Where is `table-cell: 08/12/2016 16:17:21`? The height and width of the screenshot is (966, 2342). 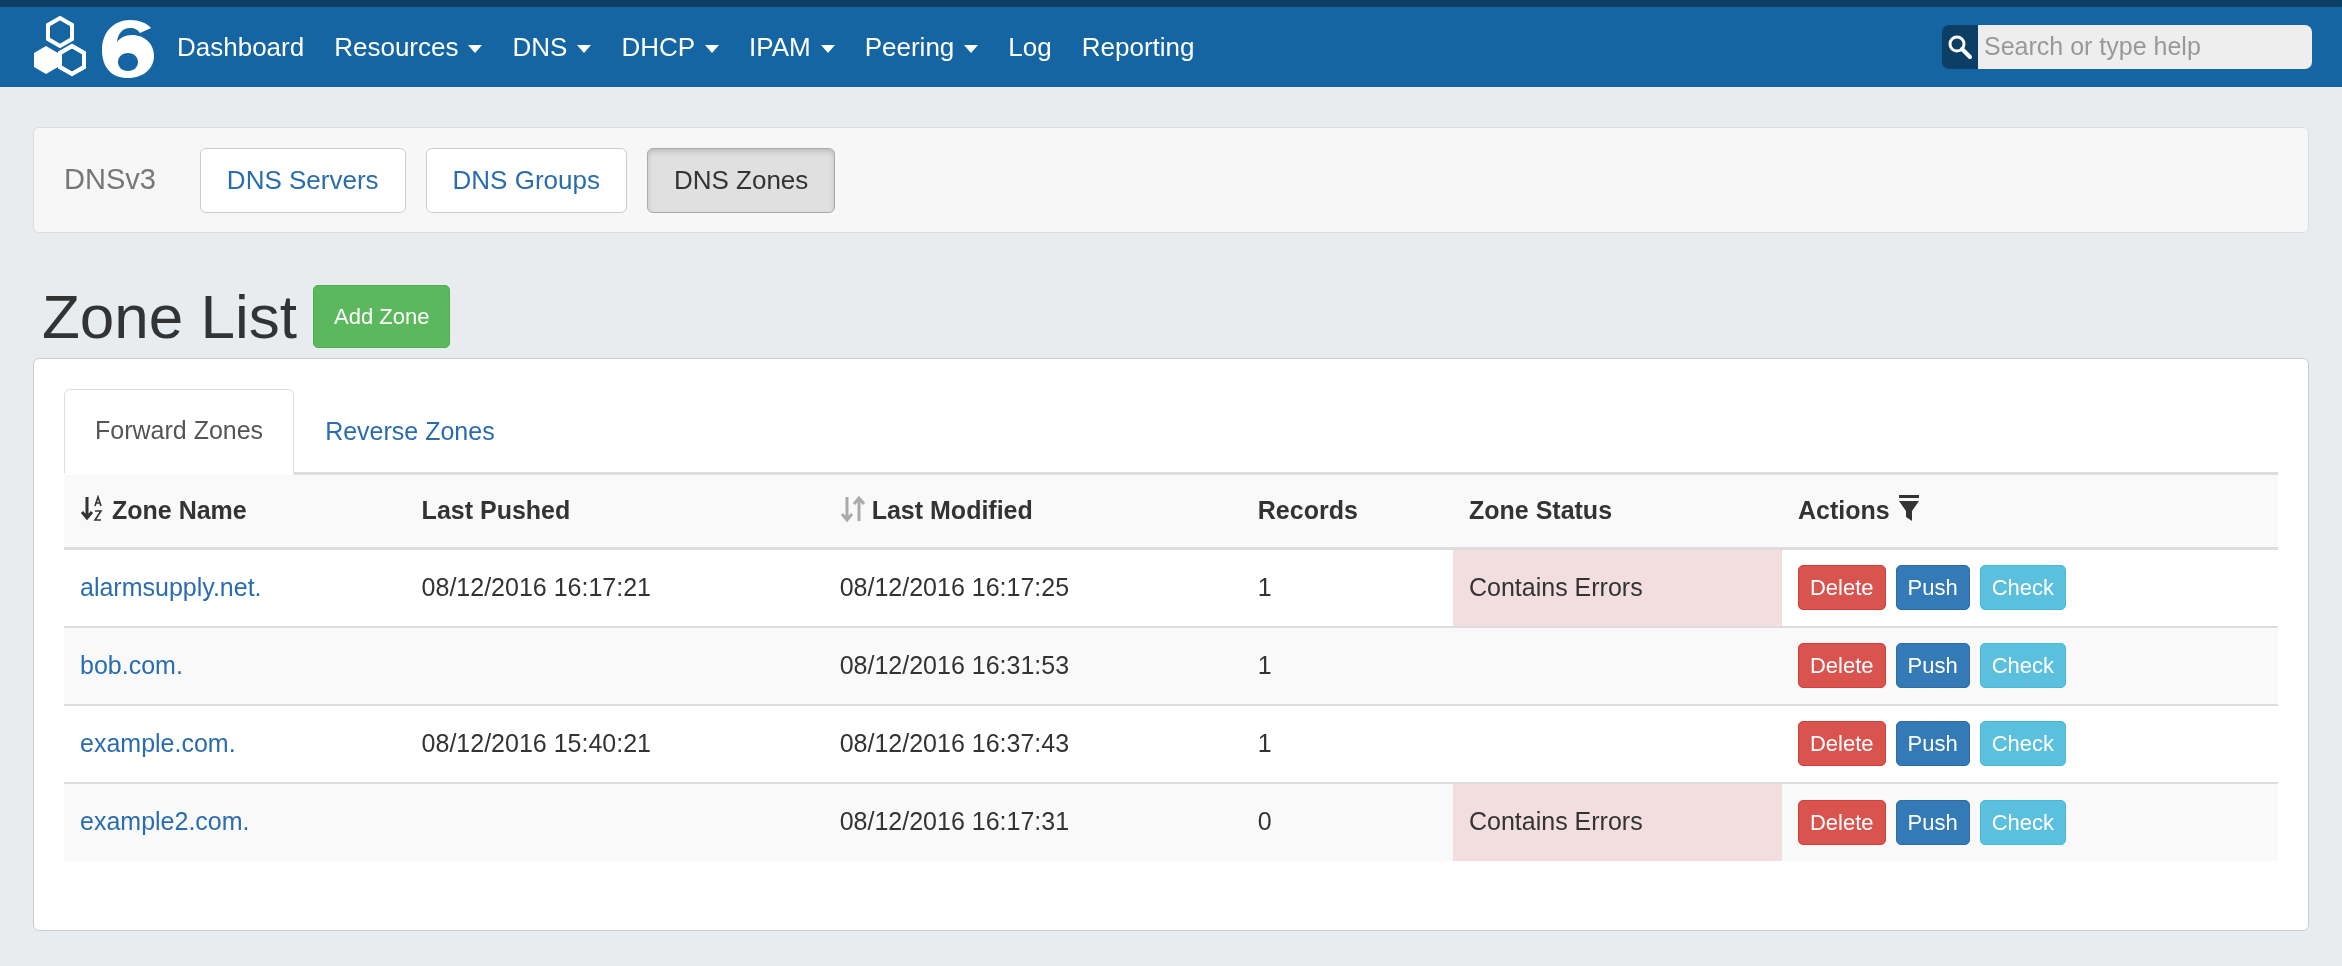
table-cell: 08/12/2016 16:17:21 is located at coordinates (536, 587).